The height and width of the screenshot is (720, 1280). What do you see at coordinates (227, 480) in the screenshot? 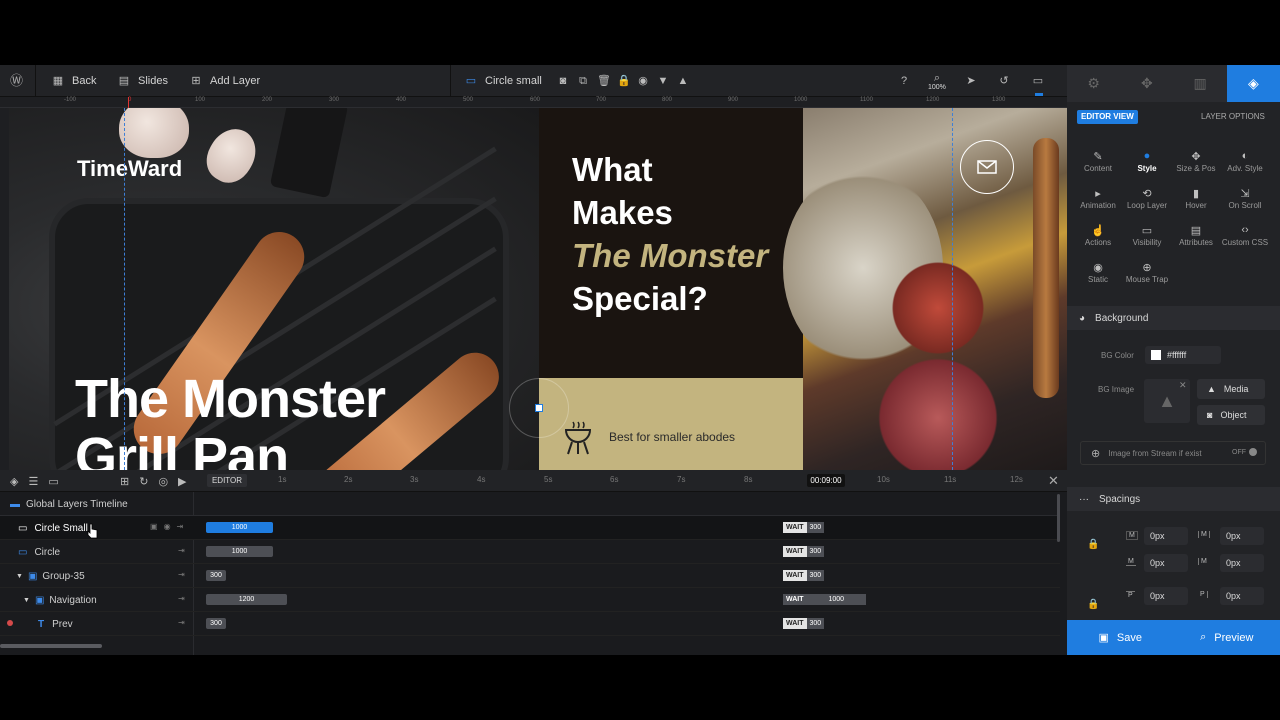
I see `editor-button: EDITOR` at bounding box center [227, 480].